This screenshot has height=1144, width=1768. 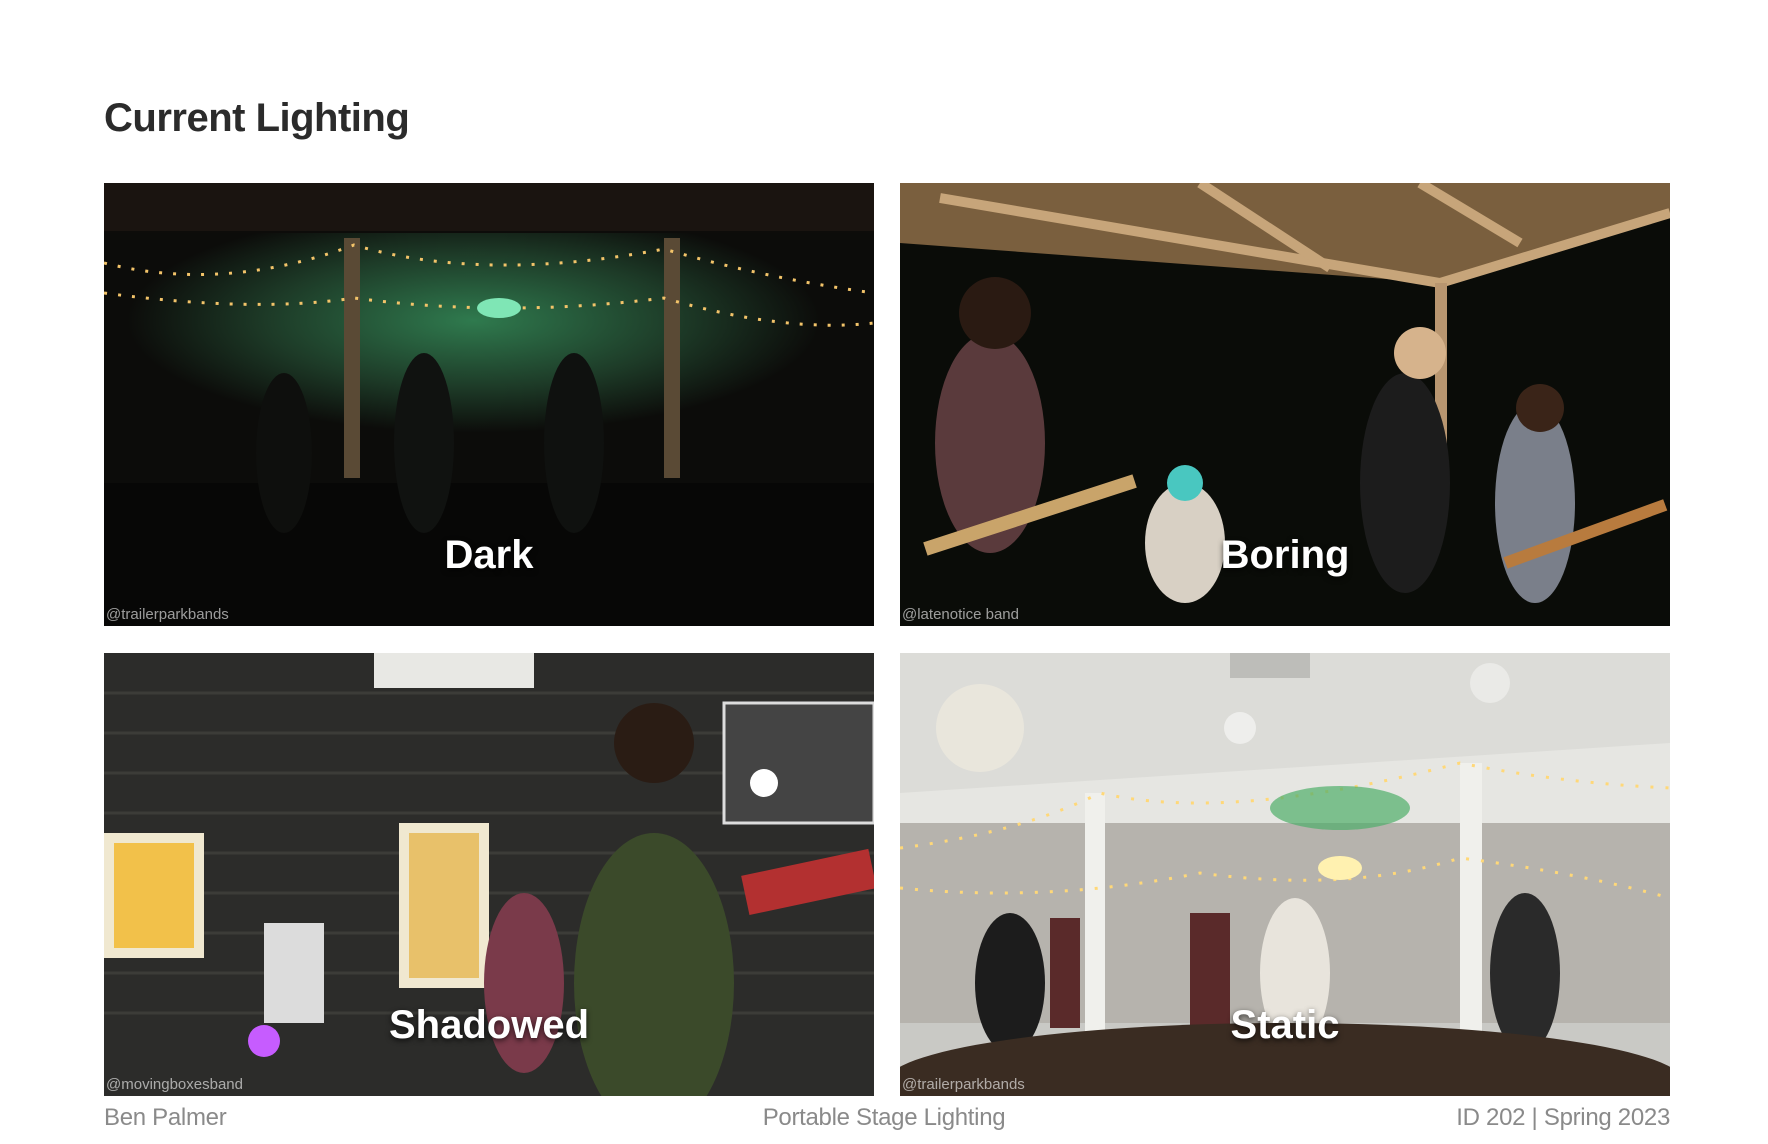 What do you see at coordinates (489, 555) in the screenshot?
I see `photo-caption: Dark` at bounding box center [489, 555].